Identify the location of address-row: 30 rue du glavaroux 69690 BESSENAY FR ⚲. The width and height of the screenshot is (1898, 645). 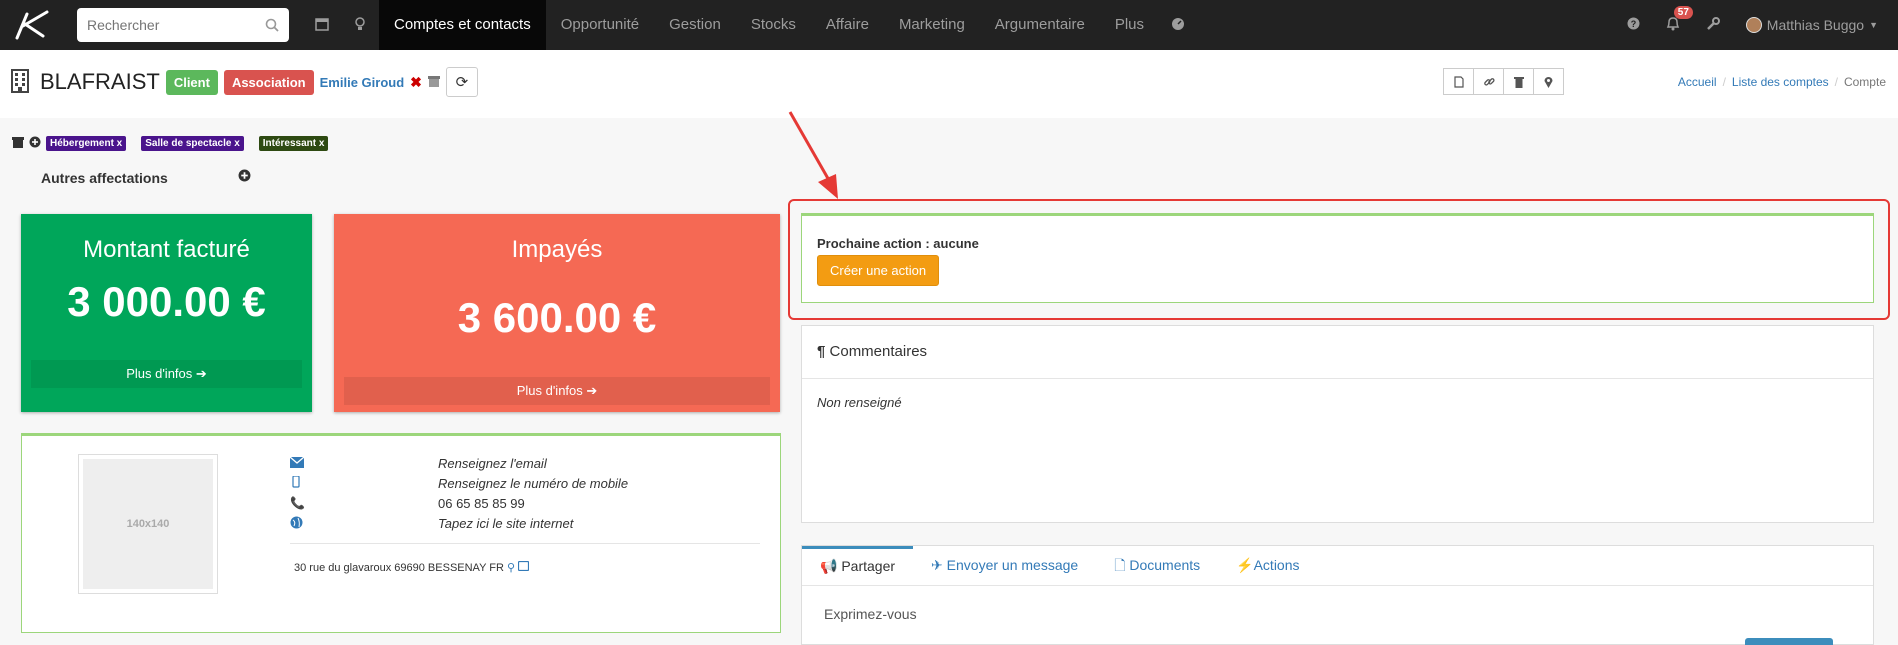
(412, 567).